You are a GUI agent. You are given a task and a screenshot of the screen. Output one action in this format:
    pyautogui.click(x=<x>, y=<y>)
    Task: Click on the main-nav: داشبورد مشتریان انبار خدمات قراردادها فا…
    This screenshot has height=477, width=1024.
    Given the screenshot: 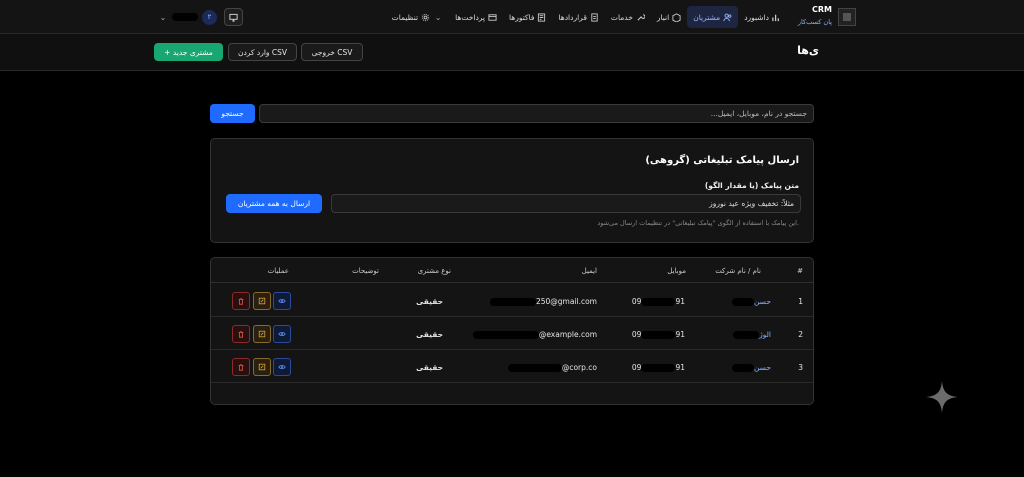 What is the action you would take?
    pyautogui.click(x=586, y=17)
    